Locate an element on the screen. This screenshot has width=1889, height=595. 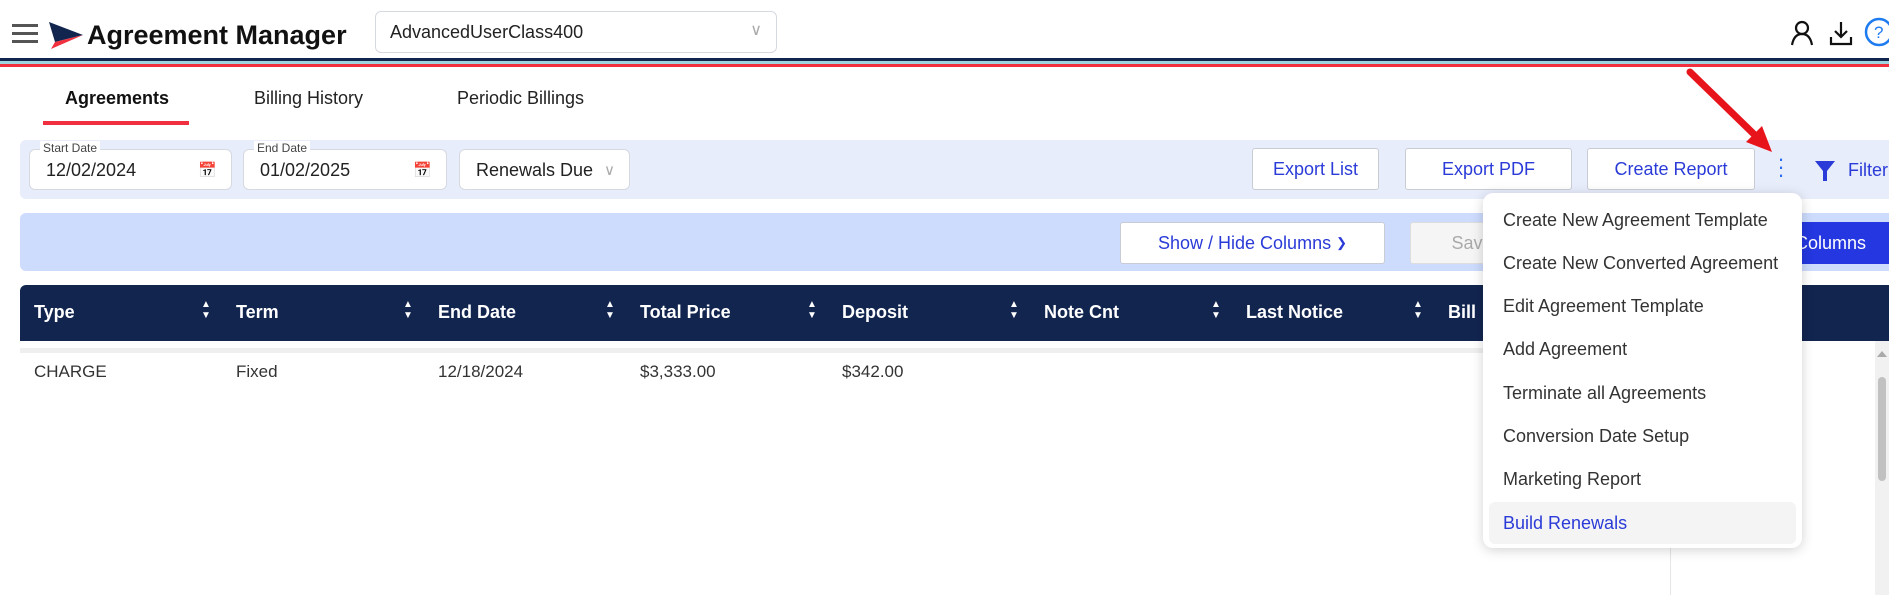
table-cell: CHARGE is located at coordinates (70, 371).